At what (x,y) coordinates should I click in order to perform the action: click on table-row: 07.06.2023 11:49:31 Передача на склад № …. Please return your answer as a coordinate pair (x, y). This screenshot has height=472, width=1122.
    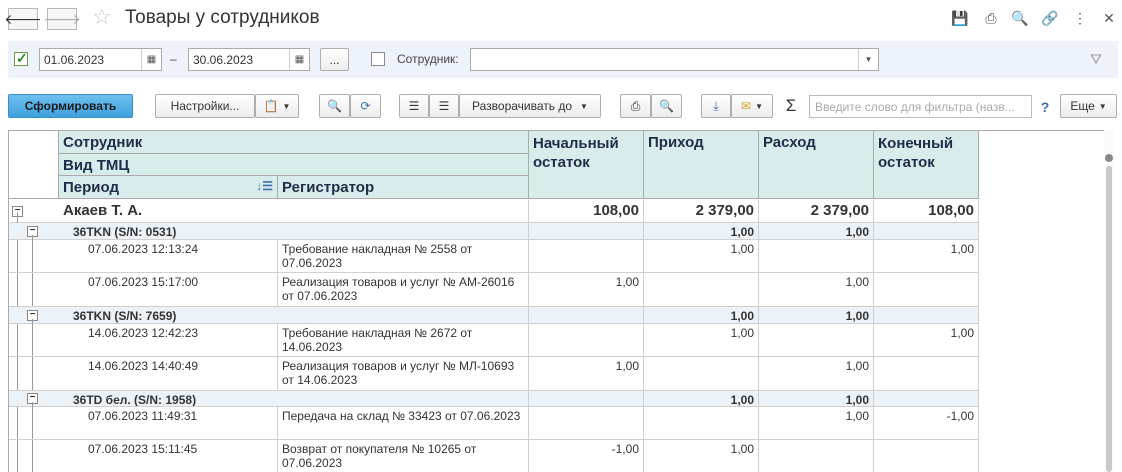
    Looking at the image, I should click on (494, 423).